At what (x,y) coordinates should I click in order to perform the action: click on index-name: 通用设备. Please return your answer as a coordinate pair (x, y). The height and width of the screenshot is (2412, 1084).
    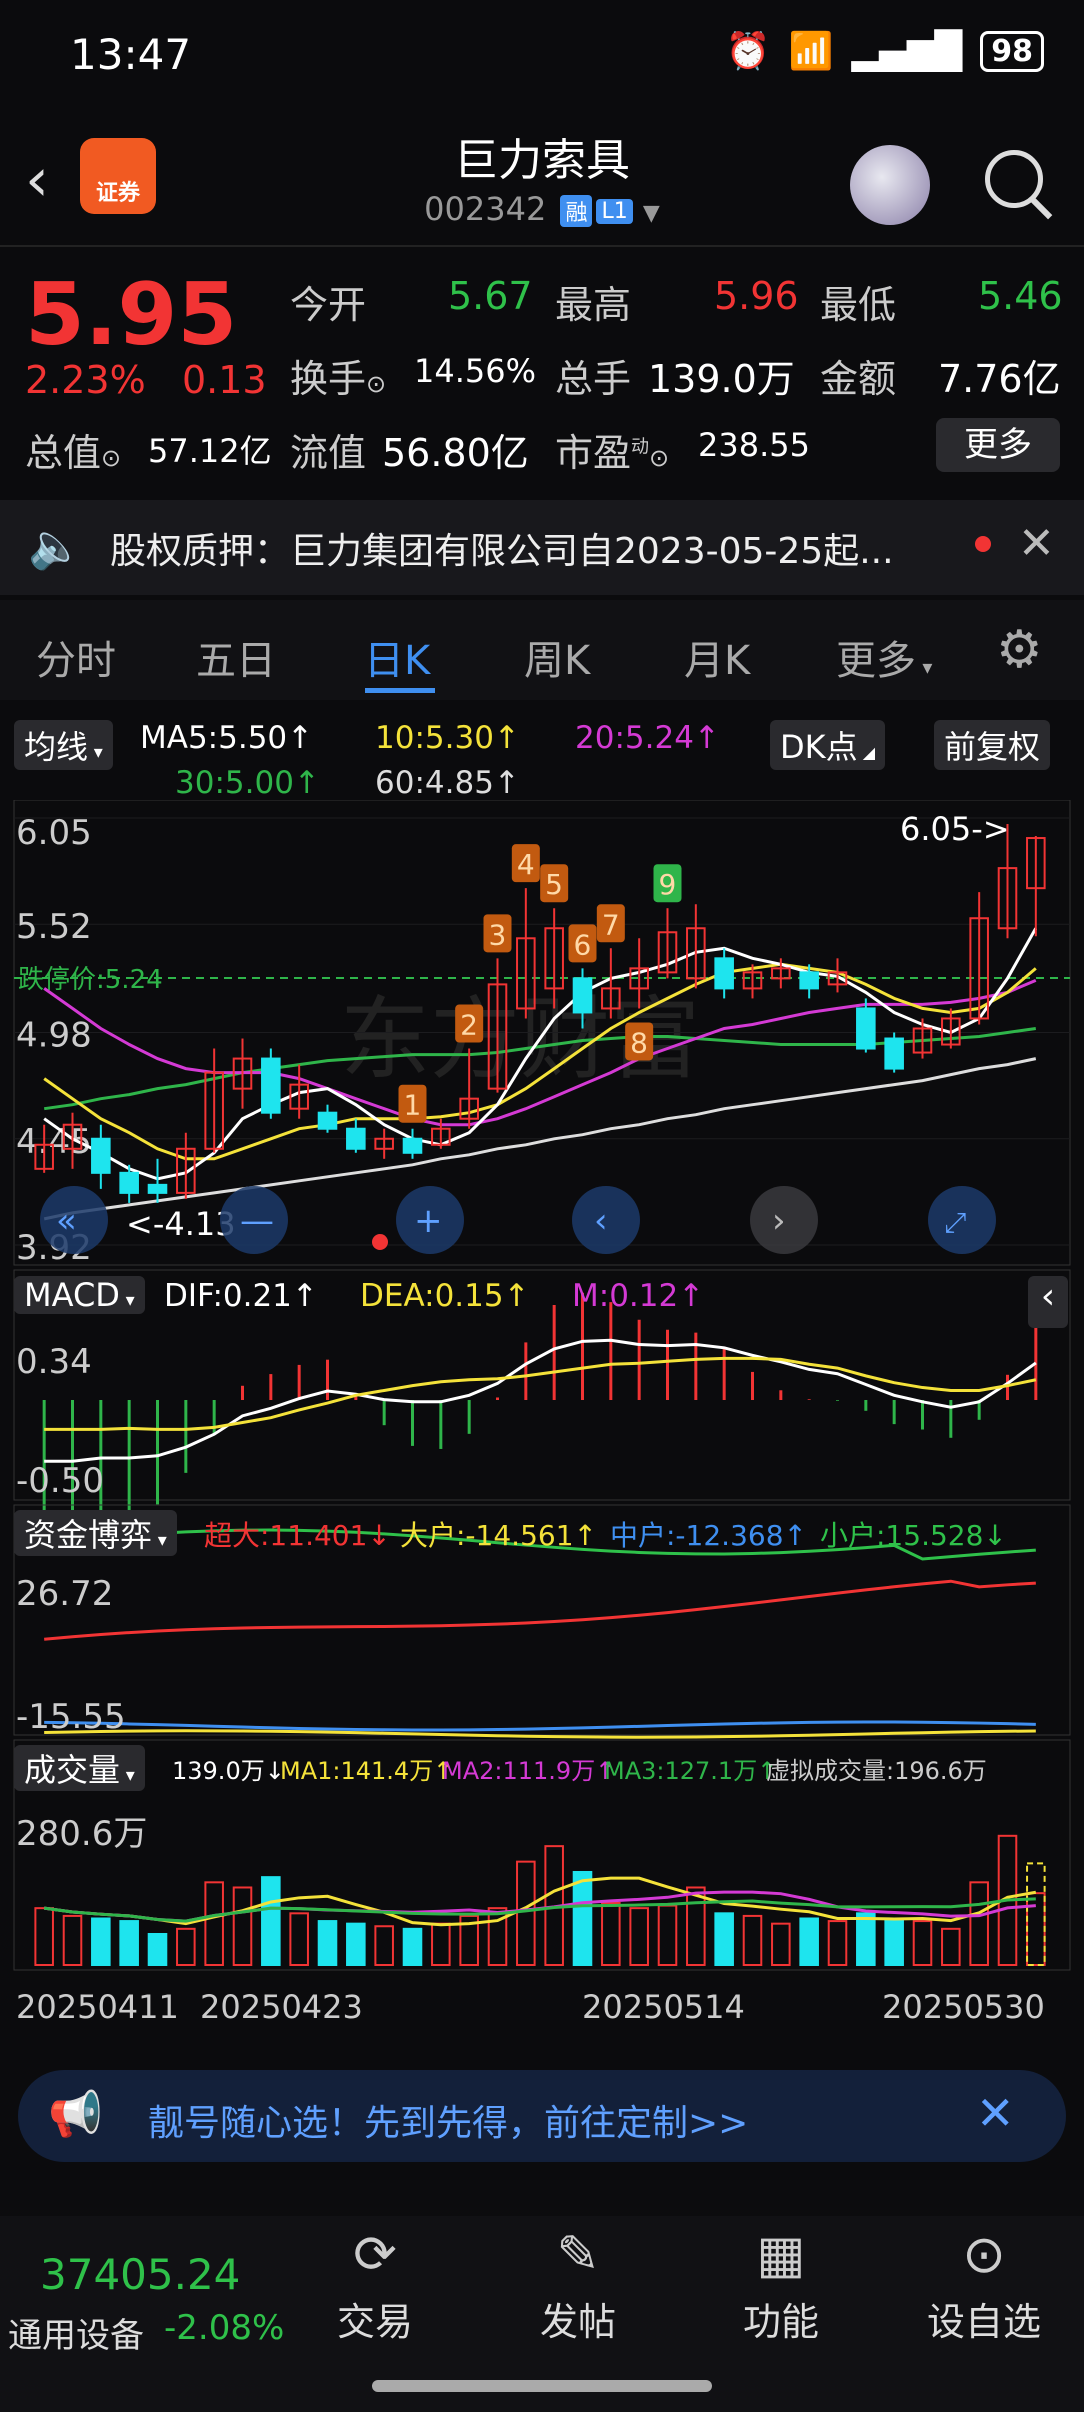
    Looking at the image, I should click on (76, 2332).